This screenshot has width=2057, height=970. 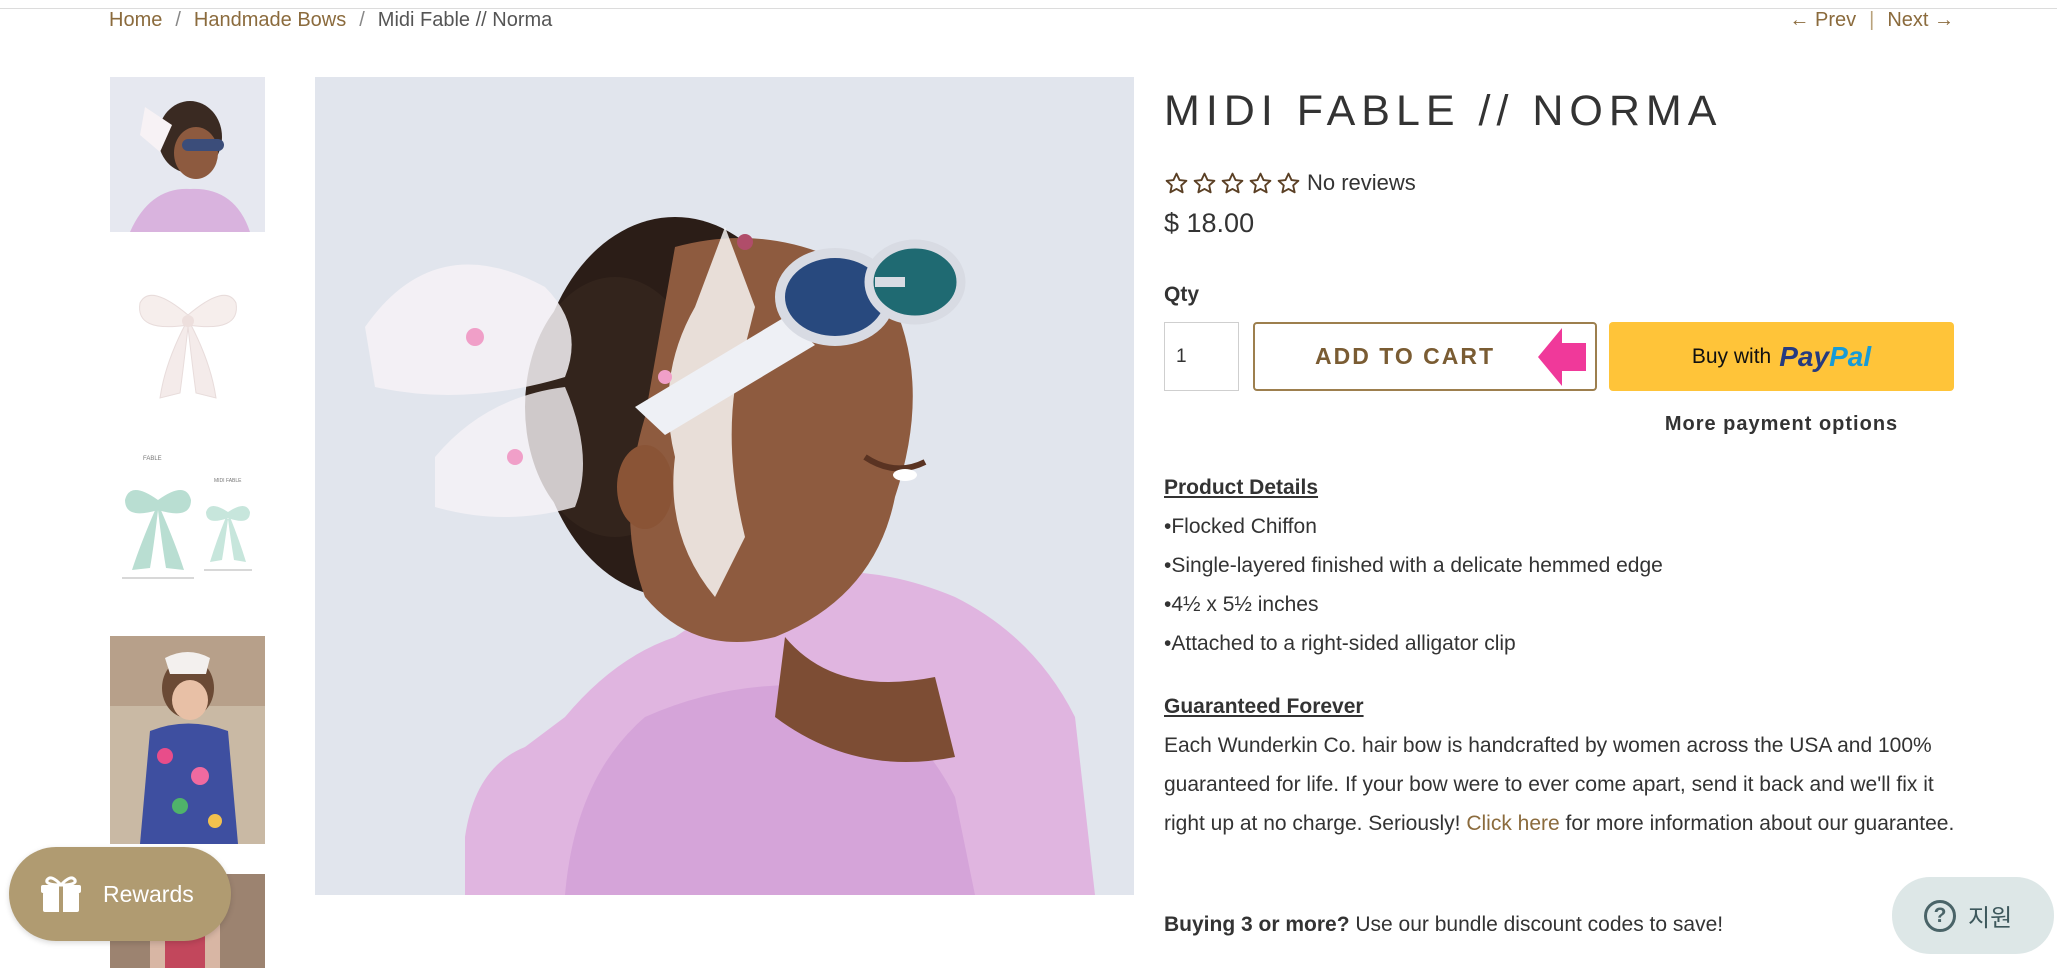 I want to click on thumbnail-photo-girl-sunglasses, so click(x=187, y=154).